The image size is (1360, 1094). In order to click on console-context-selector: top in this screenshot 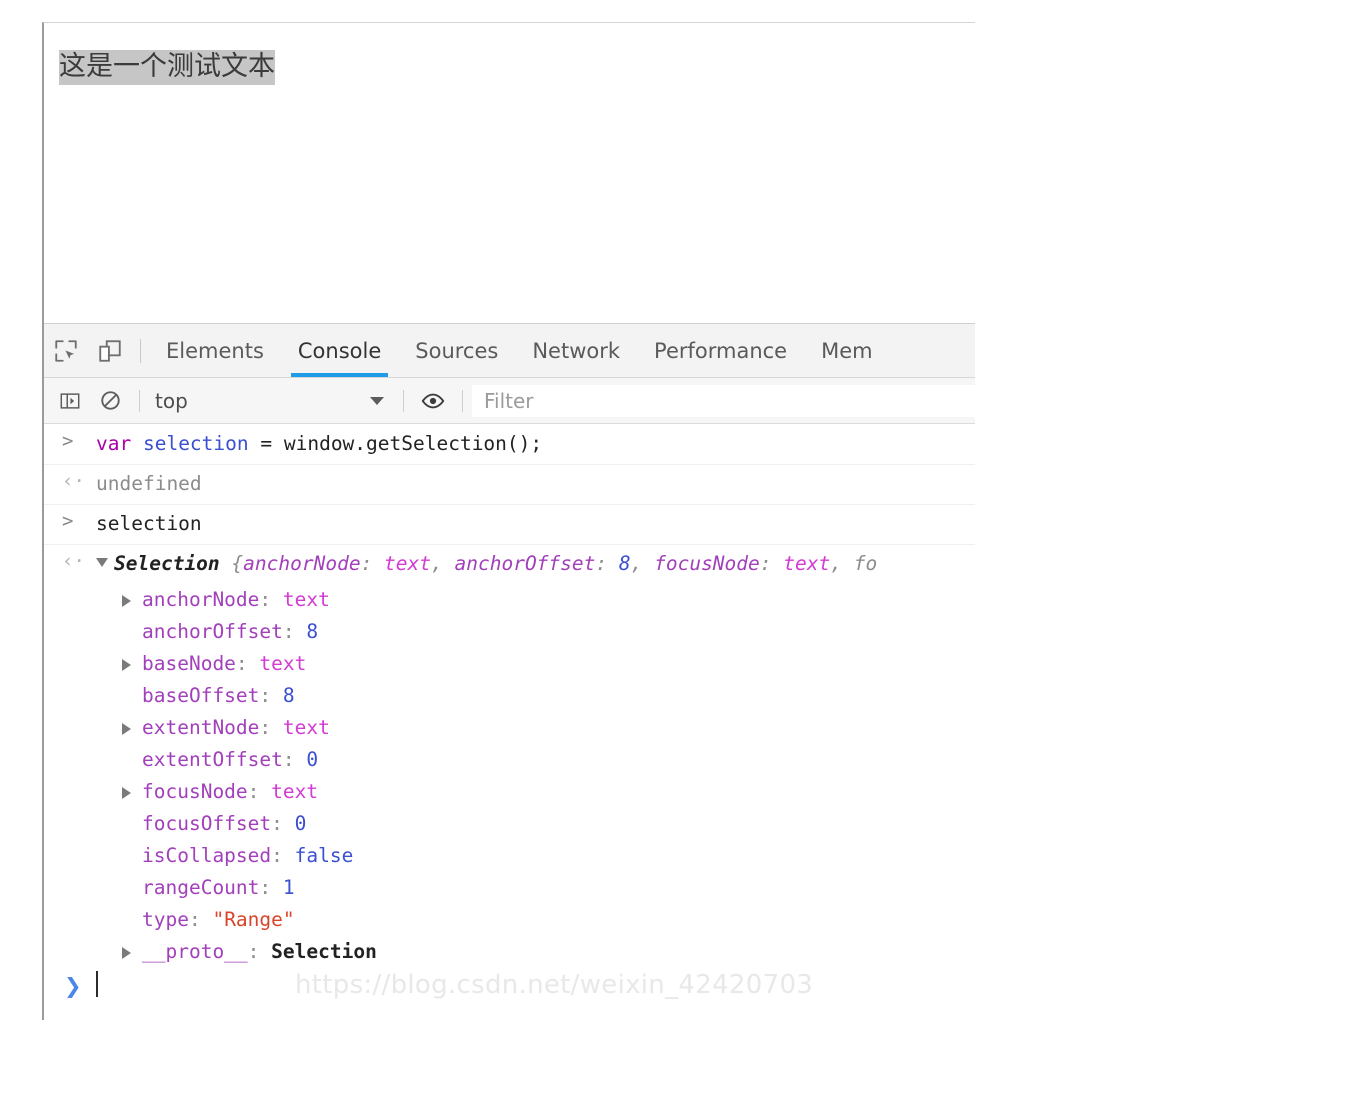, I will do `click(271, 401)`.